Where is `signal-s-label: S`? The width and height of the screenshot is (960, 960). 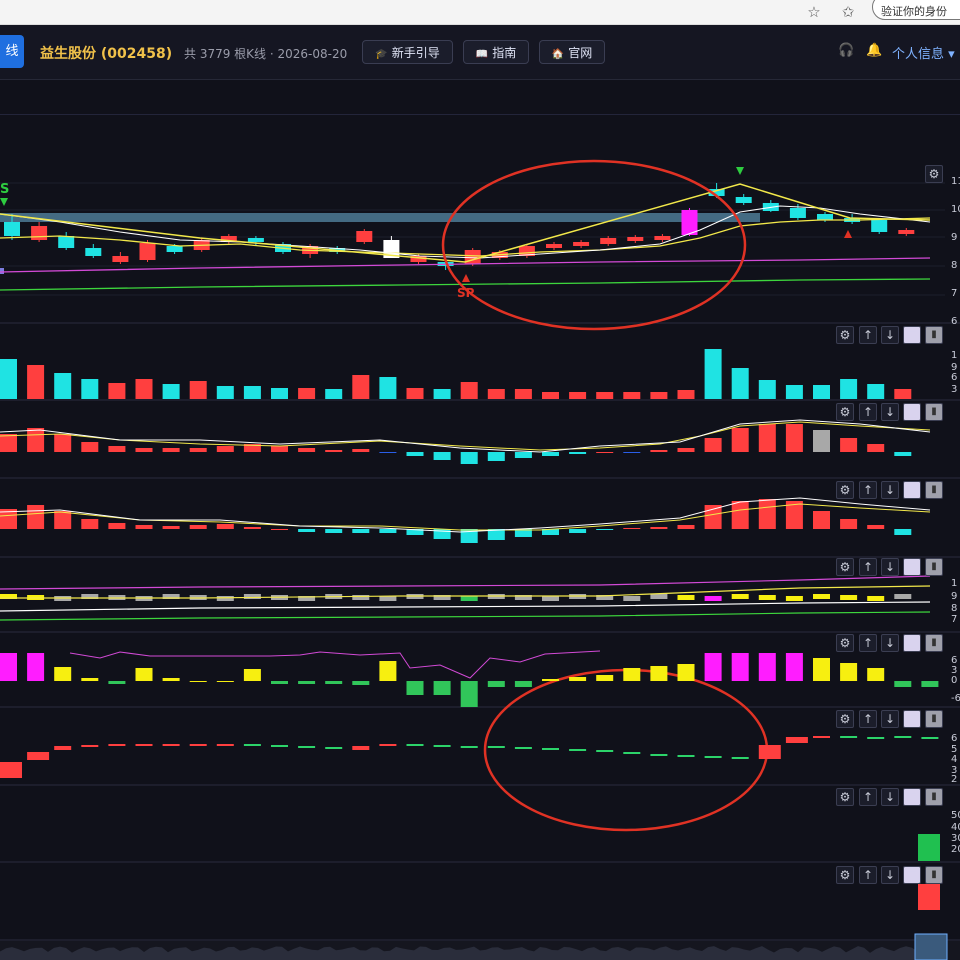 signal-s-label: S is located at coordinates (4, 189).